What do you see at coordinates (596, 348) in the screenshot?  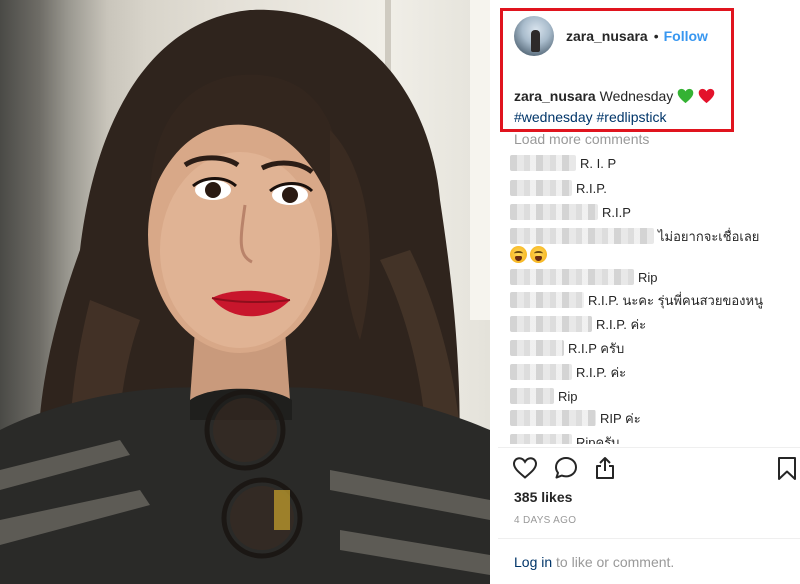 I see `comment-text: R.I.P ครับ` at bounding box center [596, 348].